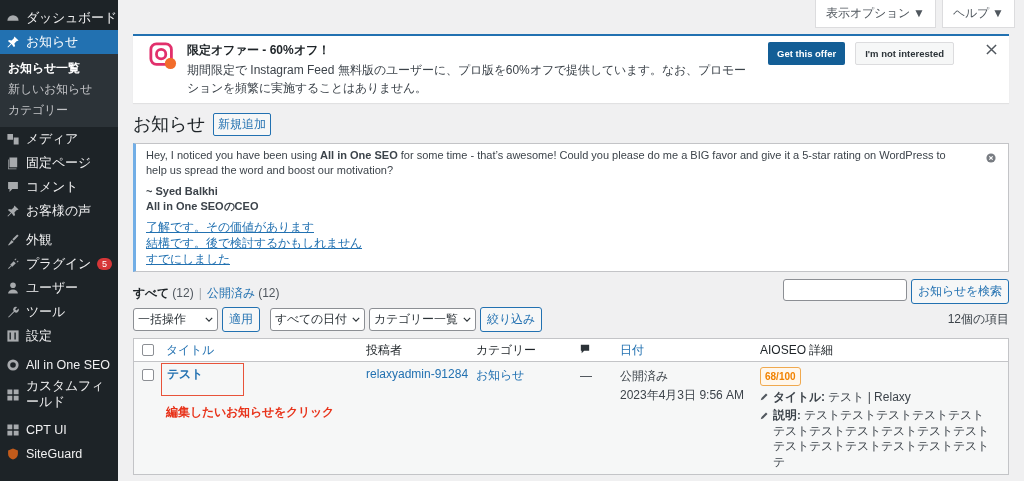 The width and height of the screenshot is (1024, 481). Describe the element at coordinates (511, 320) in the screenshot. I see `filter-button: 絞り込み` at that location.